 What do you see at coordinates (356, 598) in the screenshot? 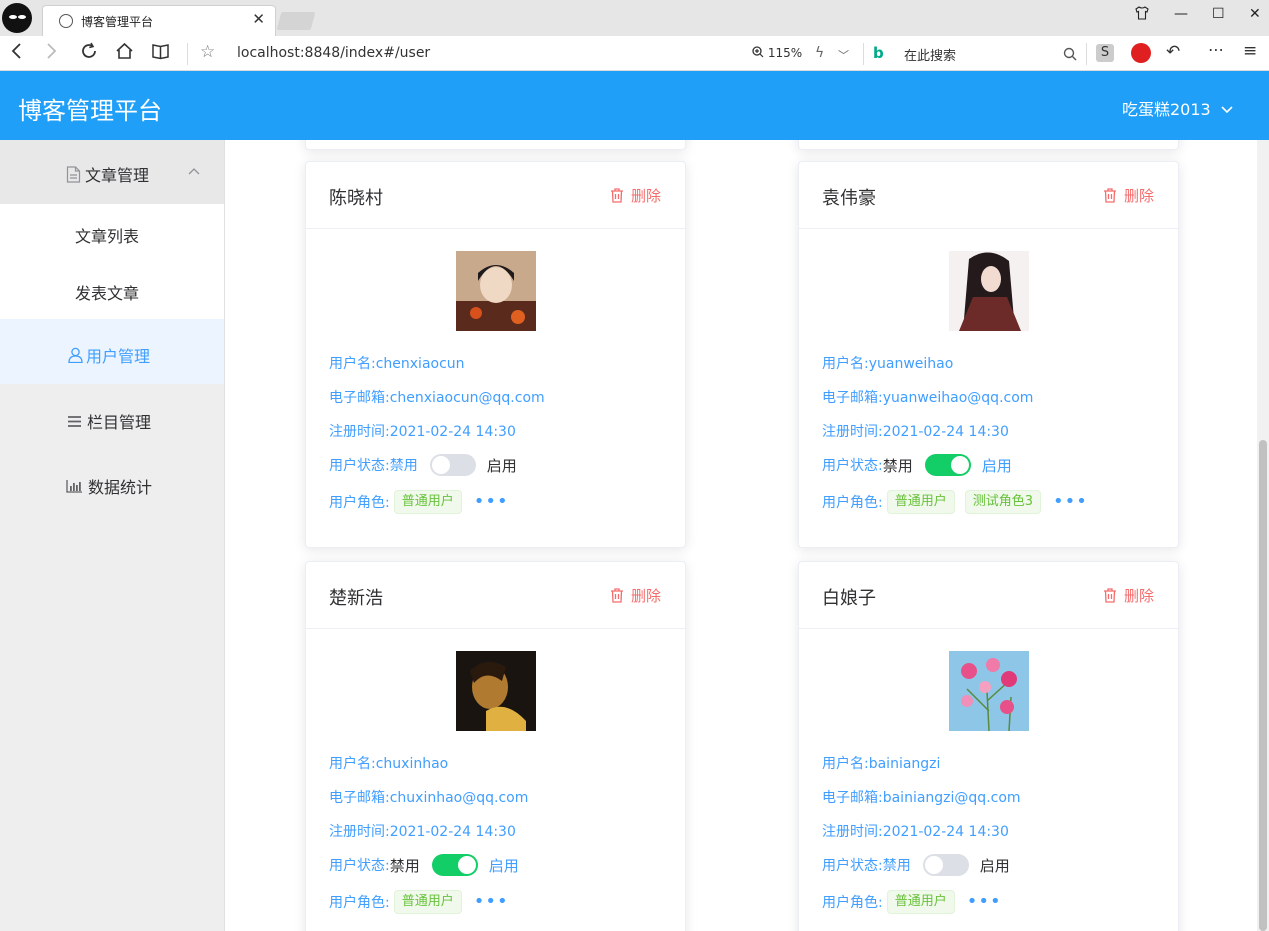
I see `user-display-name: 楚新浩` at bounding box center [356, 598].